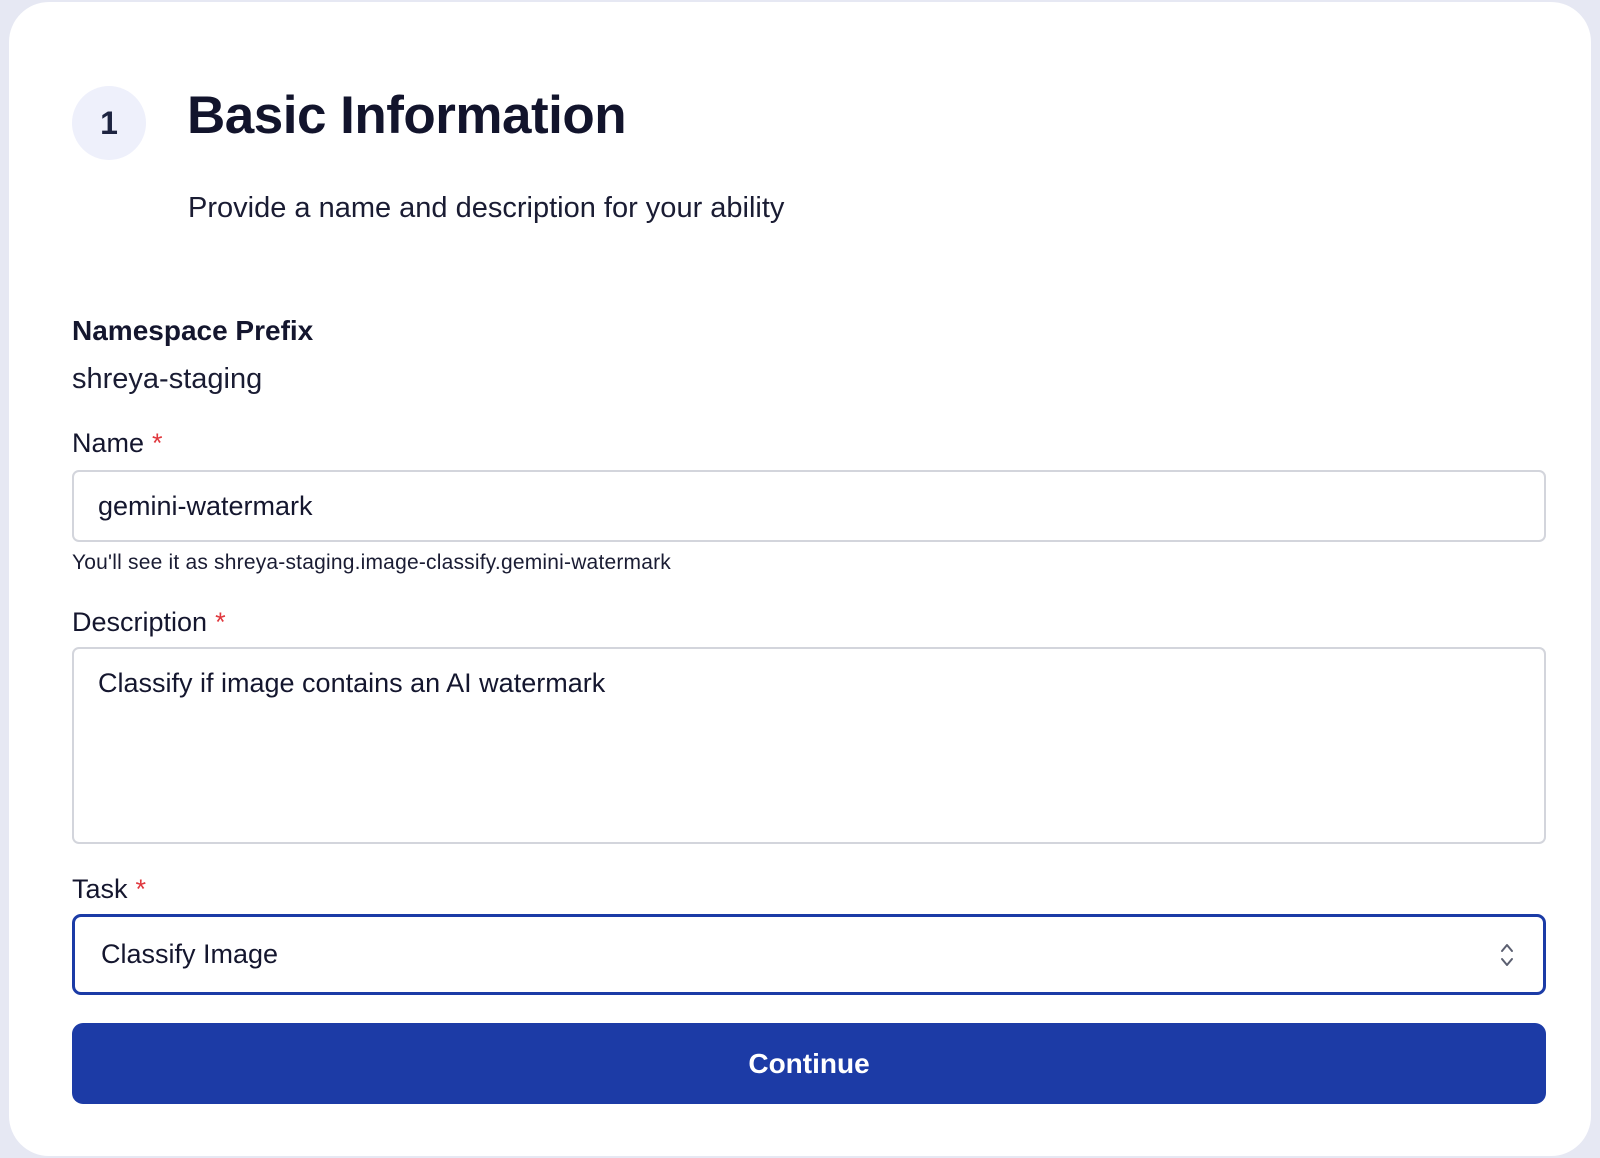  I want to click on chevron-up-down-icon, so click(1507, 955).